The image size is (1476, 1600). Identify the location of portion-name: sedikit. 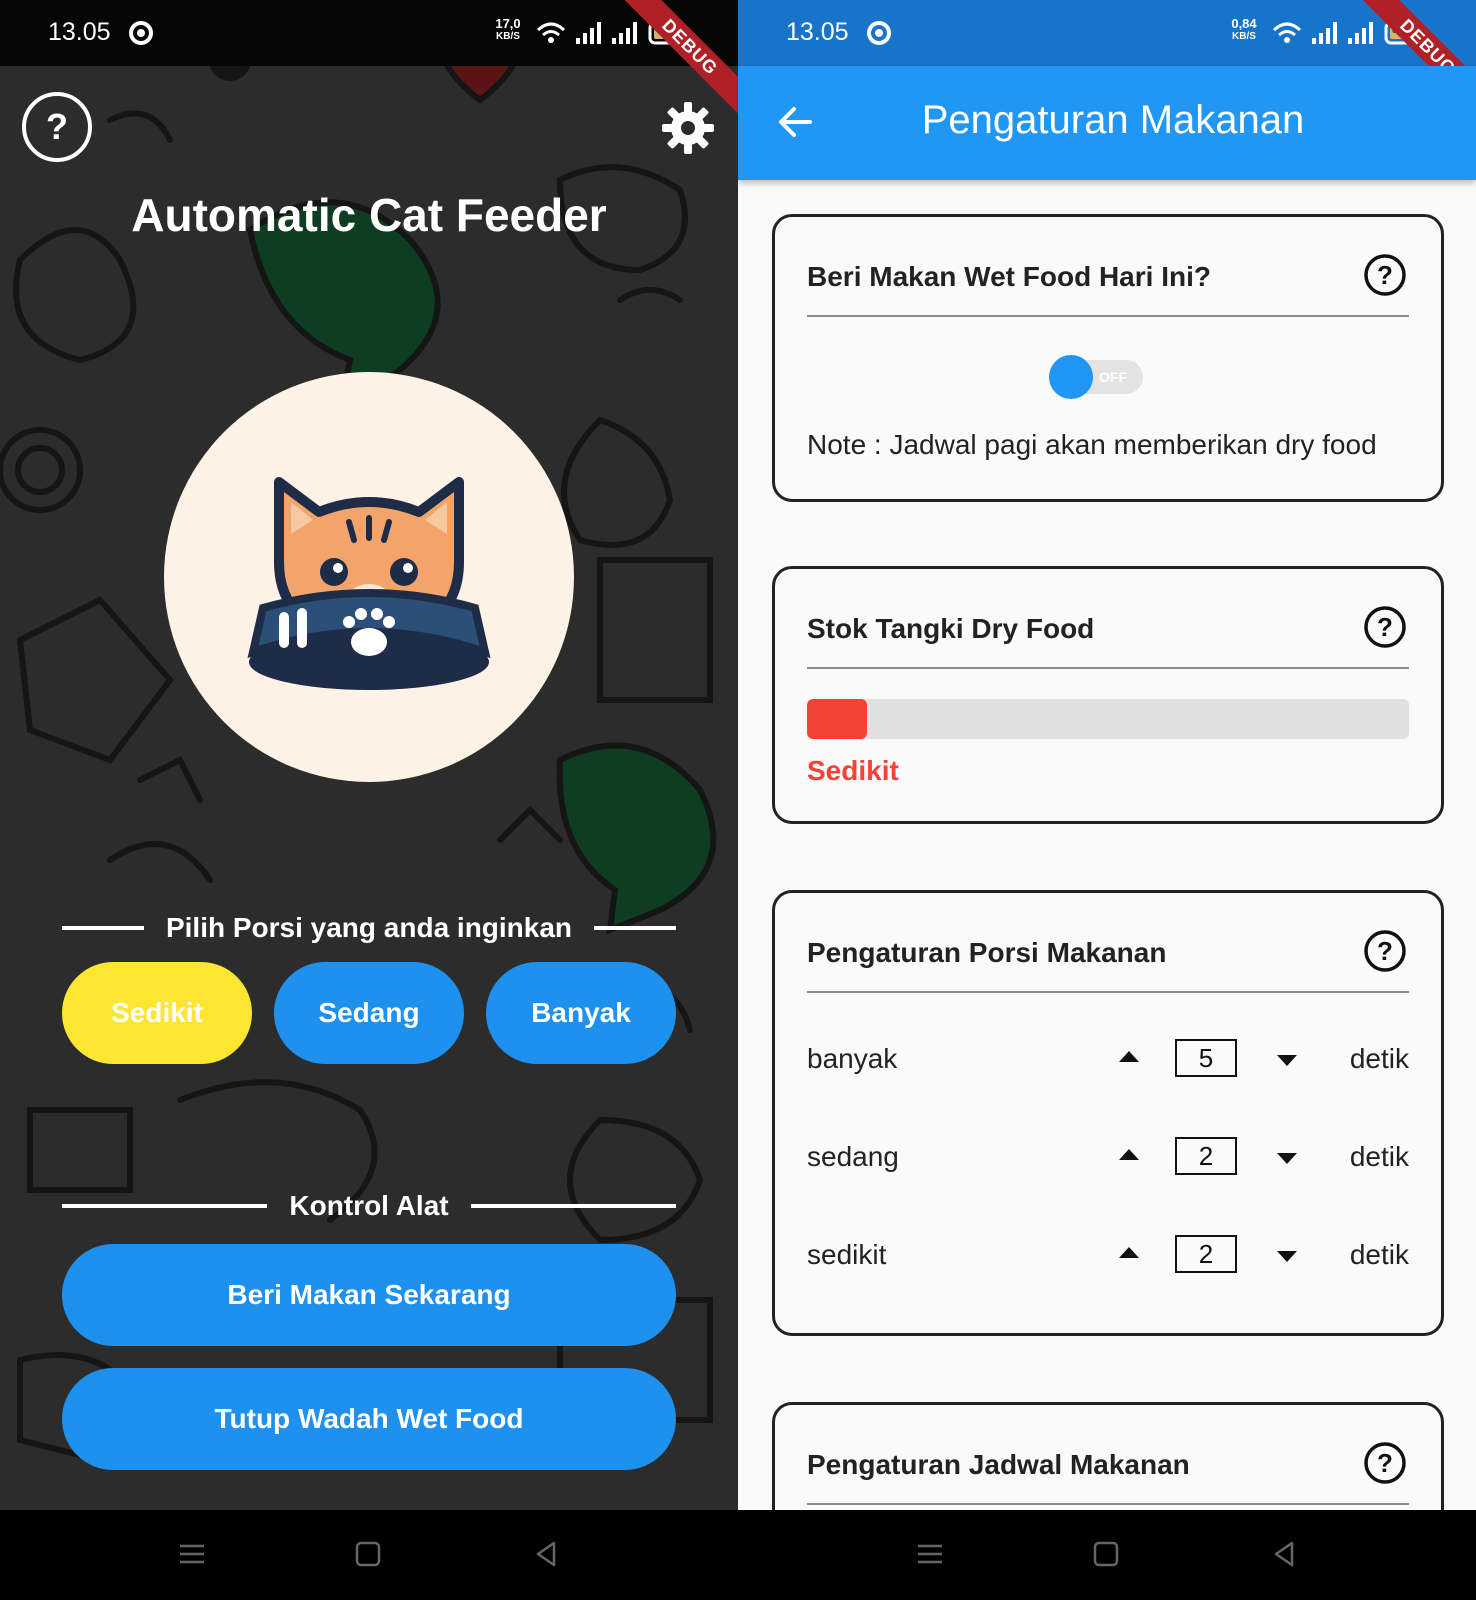
(847, 1254).